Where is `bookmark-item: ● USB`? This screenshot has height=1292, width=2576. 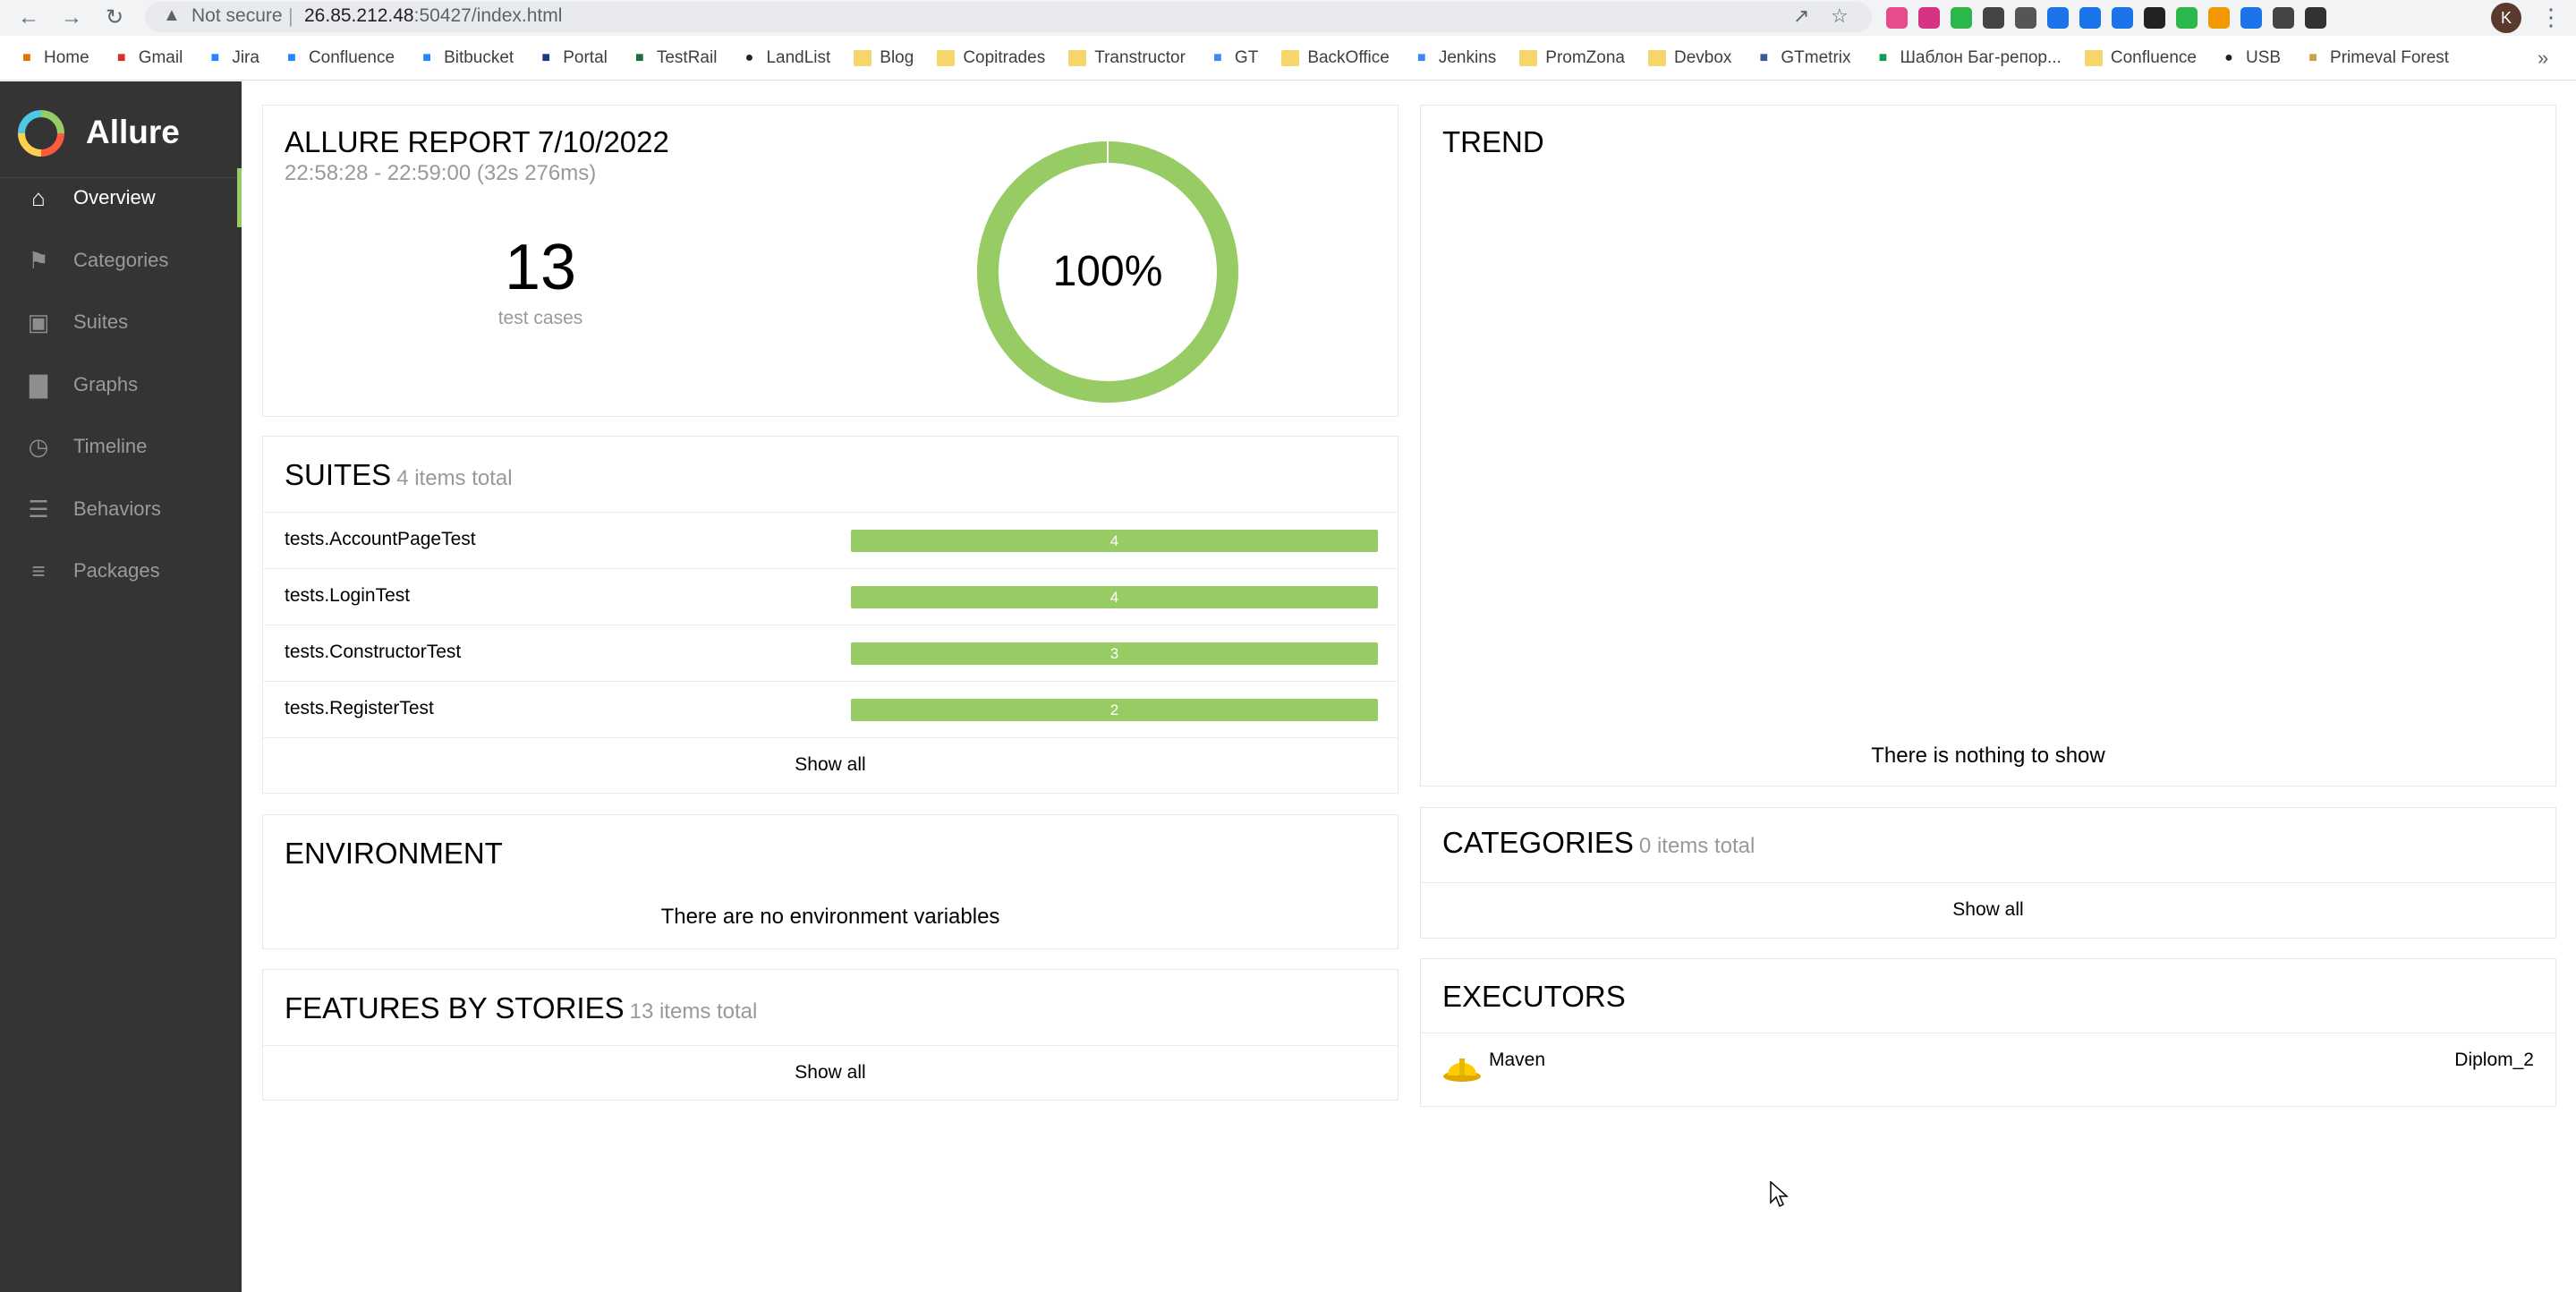
bookmark-item: ● USB is located at coordinates (2250, 58).